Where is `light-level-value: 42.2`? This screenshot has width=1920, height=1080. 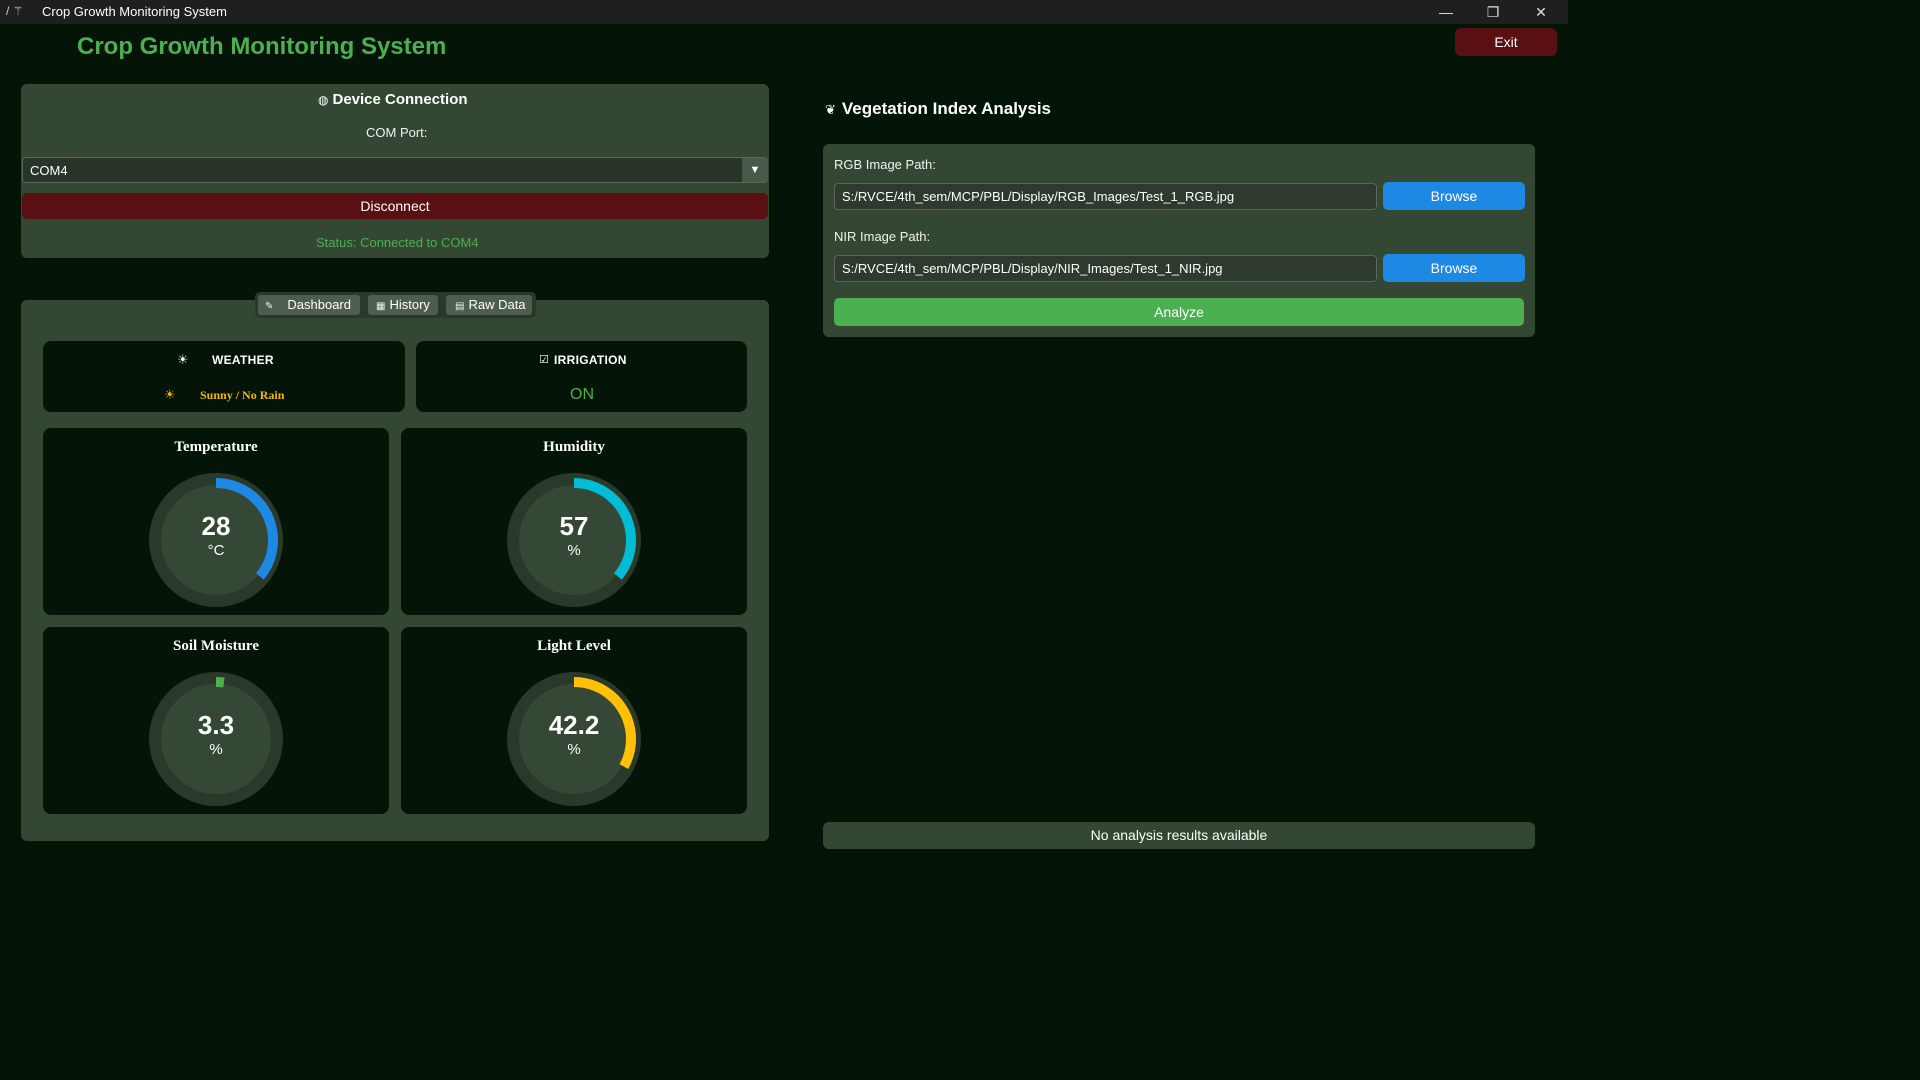
light-level-value: 42.2 is located at coordinates (574, 725).